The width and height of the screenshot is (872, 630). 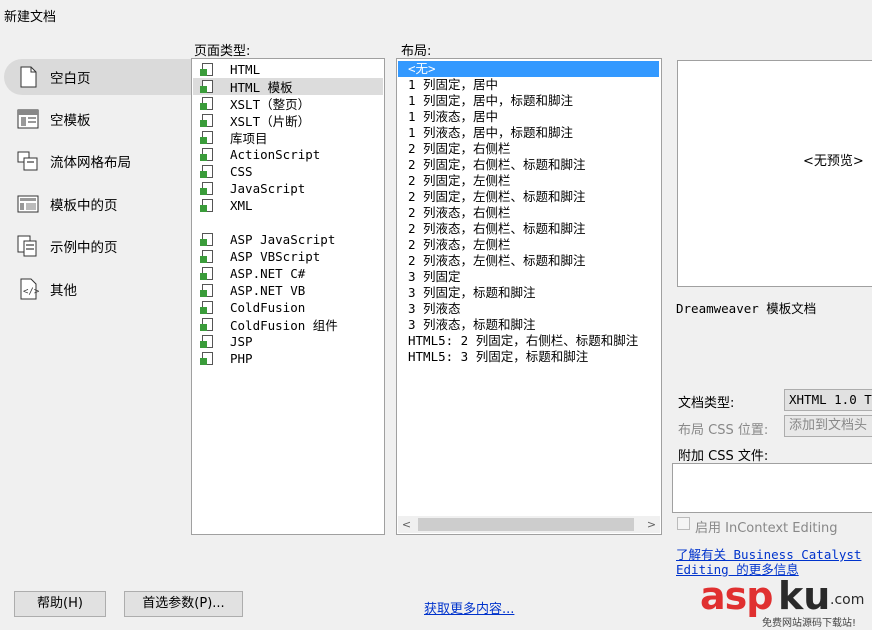 What do you see at coordinates (288, 239) in the screenshot?
I see `list-item: ASP JavaScript` at bounding box center [288, 239].